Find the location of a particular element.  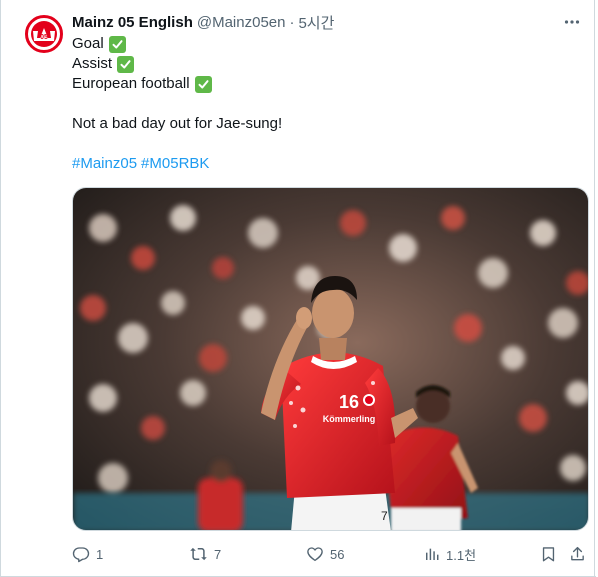

tweet-line-goal: Goal is located at coordinates (322, 44).